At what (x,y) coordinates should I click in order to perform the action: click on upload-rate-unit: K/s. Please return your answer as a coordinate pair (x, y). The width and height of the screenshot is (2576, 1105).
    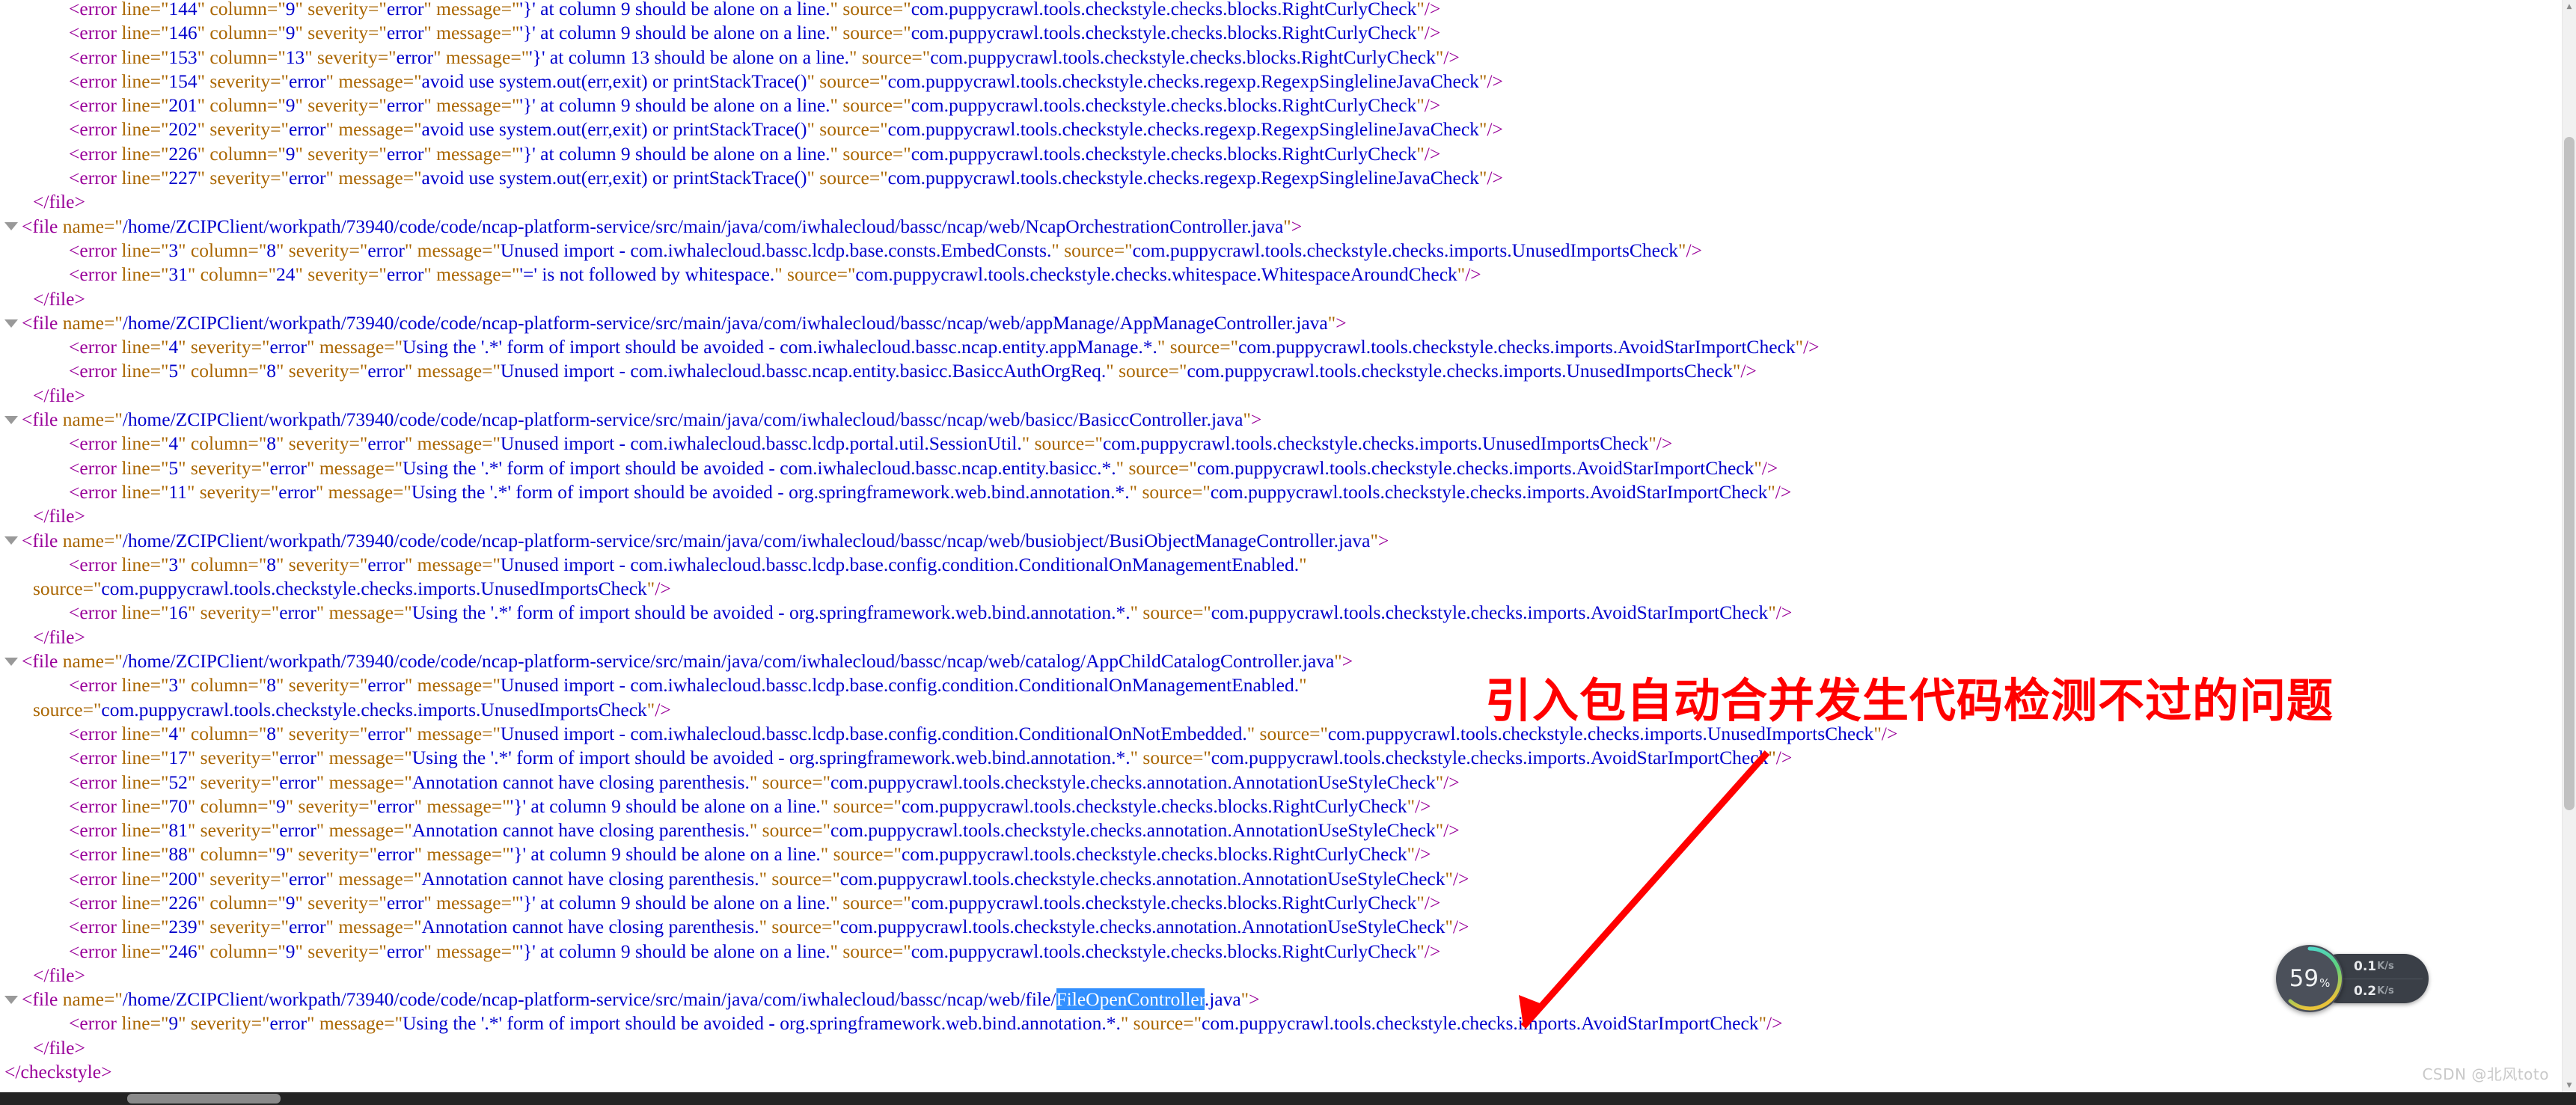
    Looking at the image, I should click on (2386, 966).